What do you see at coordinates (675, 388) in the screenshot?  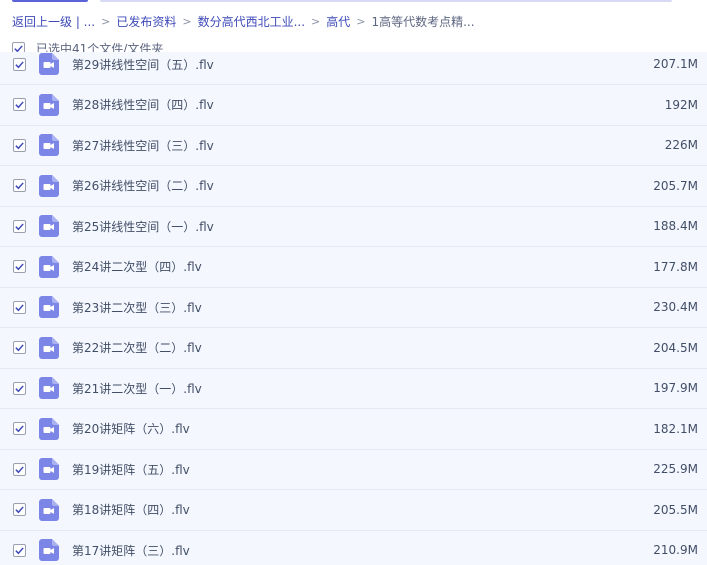 I see `file-size: 197.9M` at bounding box center [675, 388].